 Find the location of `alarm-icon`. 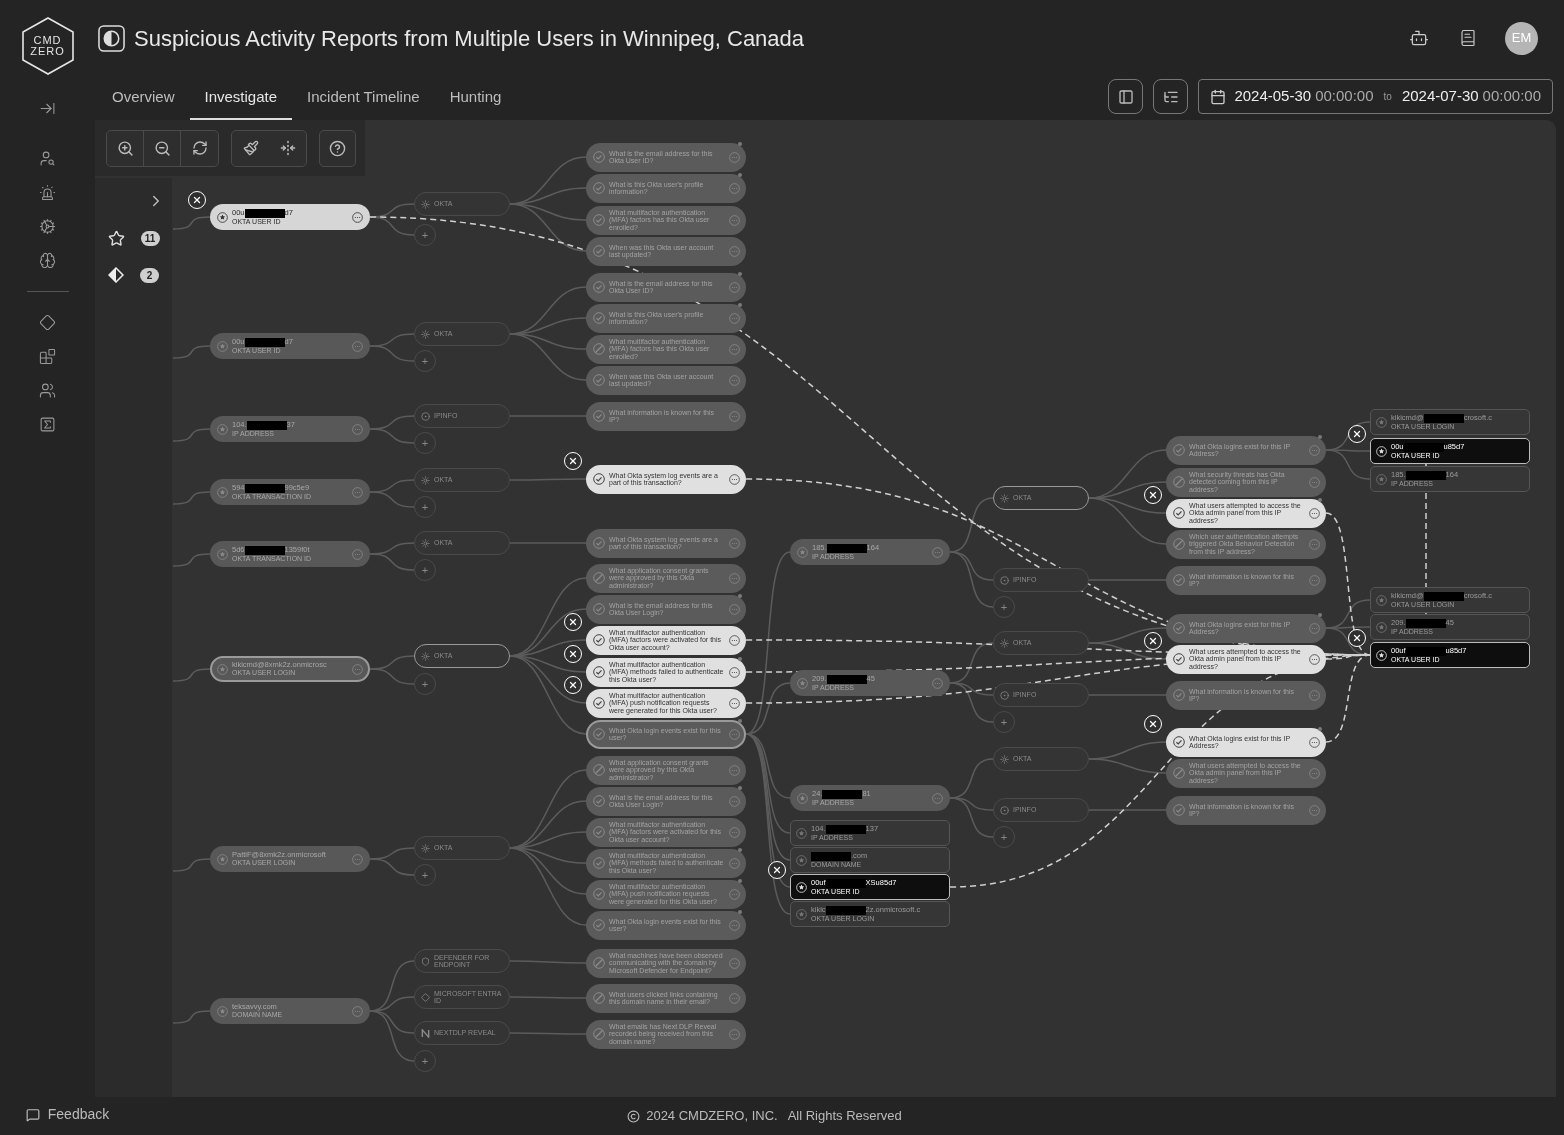

alarm-icon is located at coordinates (47, 192).